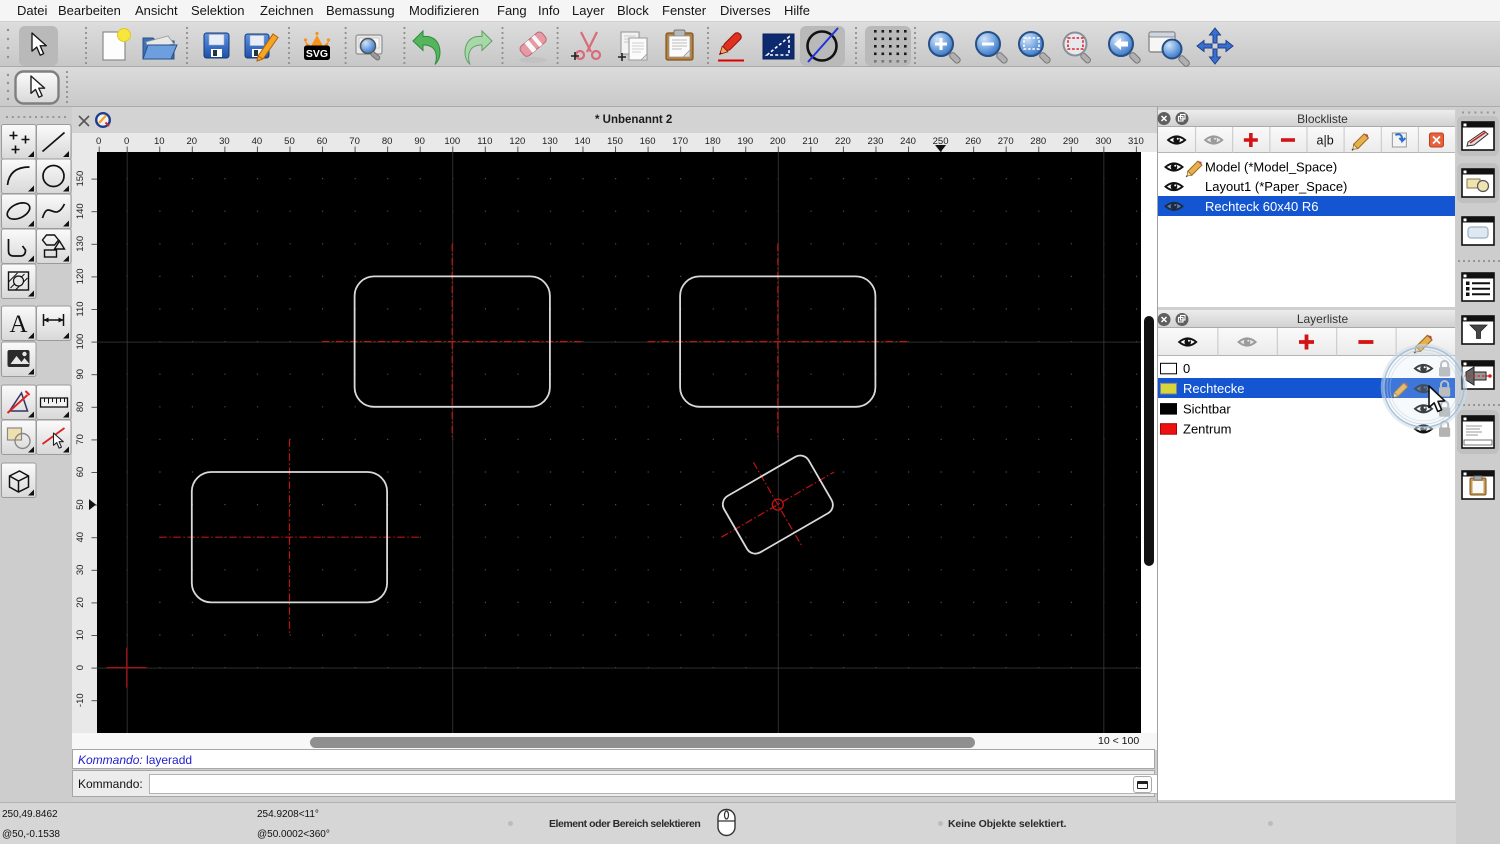 This screenshot has width=1500, height=844. I want to click on svg-text: 180, so click(713, 141).